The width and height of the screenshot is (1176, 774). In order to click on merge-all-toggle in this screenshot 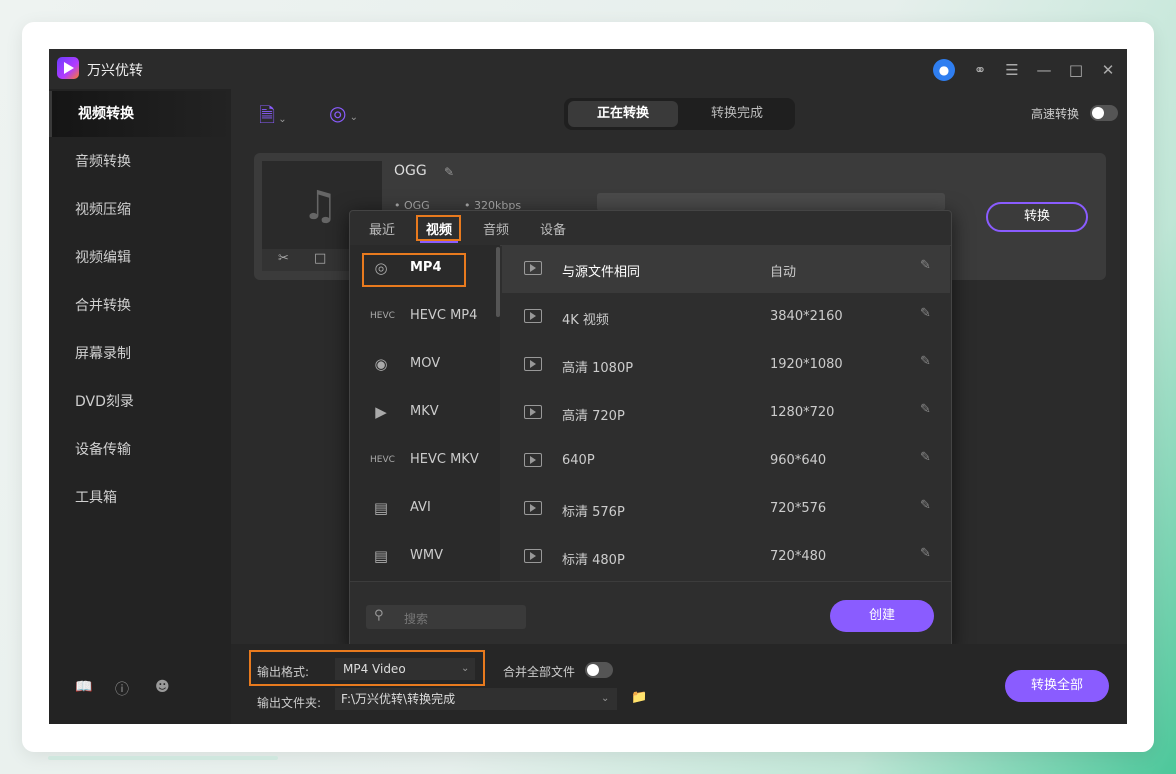, I will do `click(599, 670)`.